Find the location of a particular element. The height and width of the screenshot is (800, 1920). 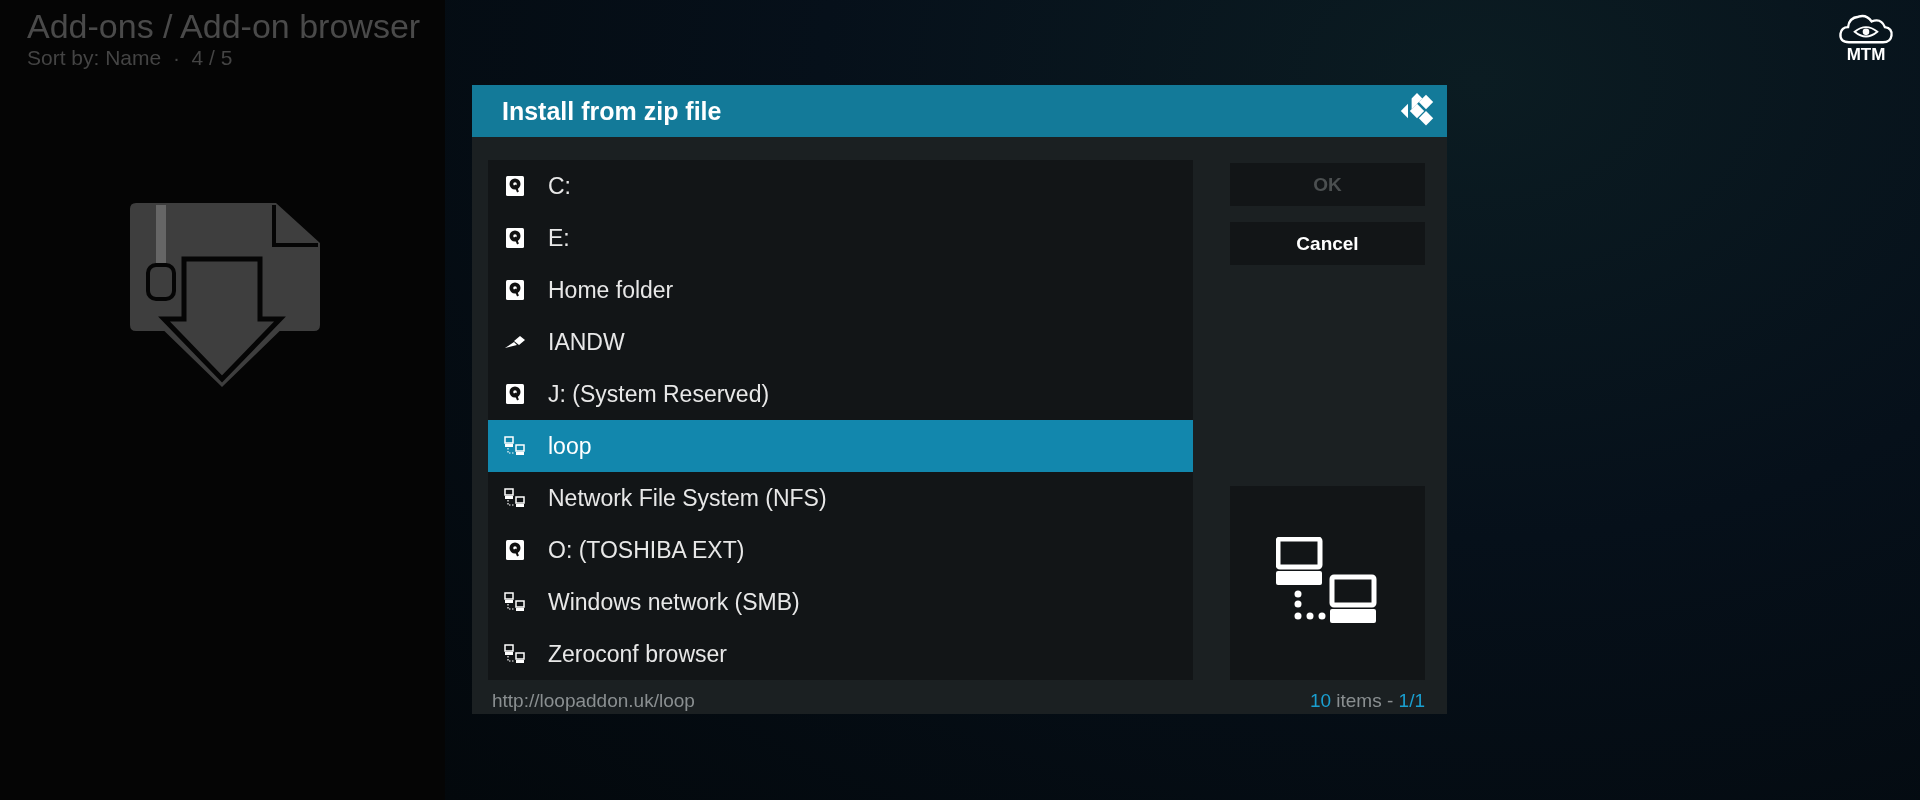

source-item: Zeroconf browser is located at coordinates (840, 654).